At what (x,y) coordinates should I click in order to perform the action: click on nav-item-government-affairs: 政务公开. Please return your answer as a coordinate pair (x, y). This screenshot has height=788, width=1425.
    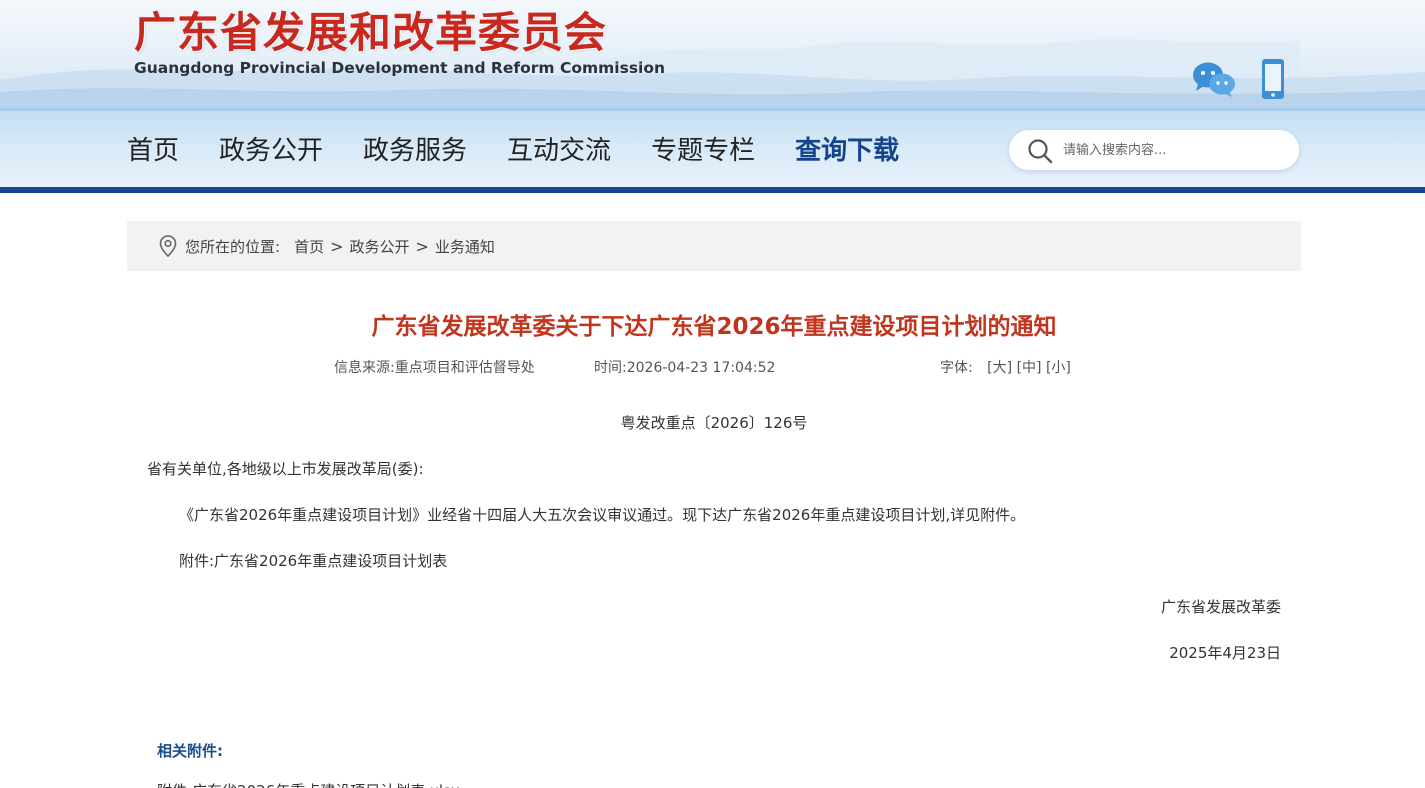
    Looking at the image, I should click on (271, 151).